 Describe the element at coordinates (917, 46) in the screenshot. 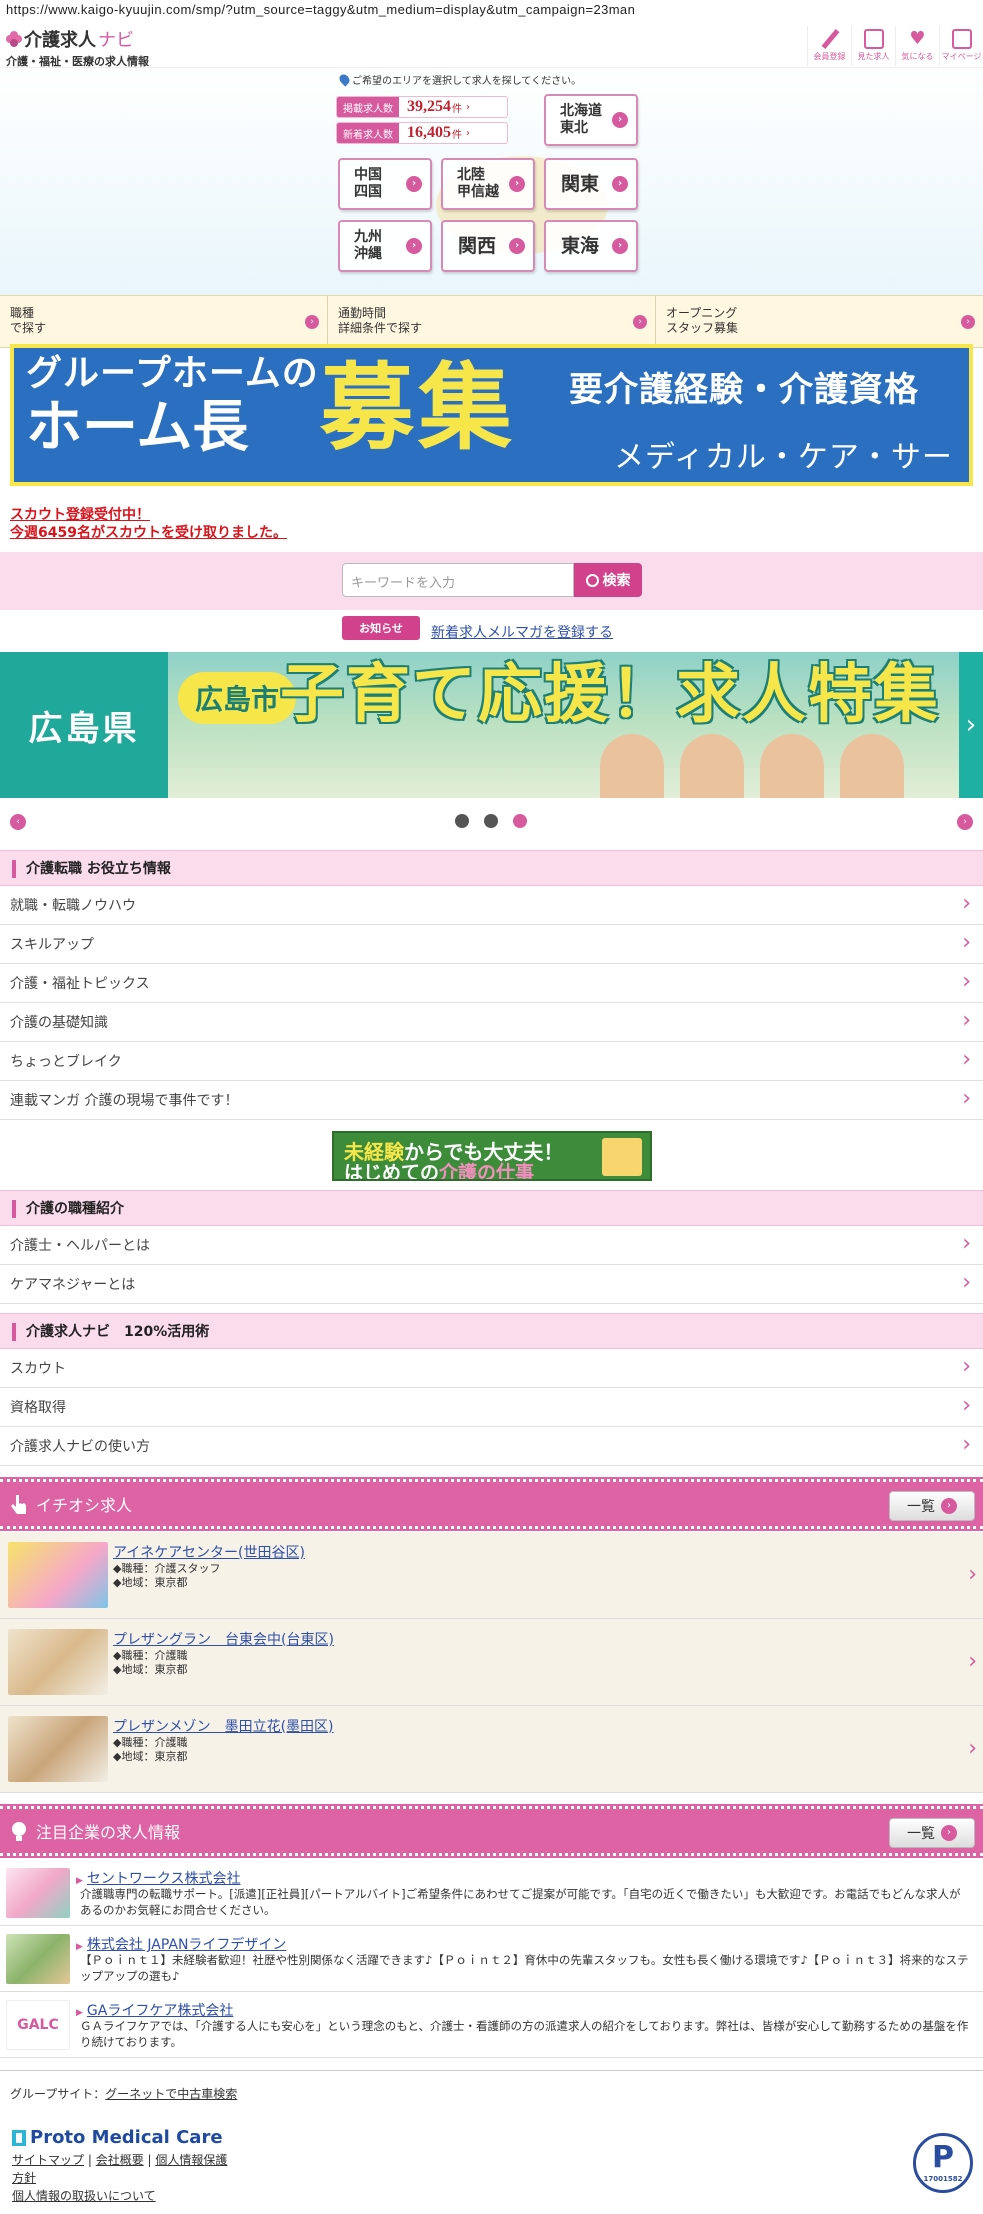

I see `favorites-button: ♥ 気になる` at that location.